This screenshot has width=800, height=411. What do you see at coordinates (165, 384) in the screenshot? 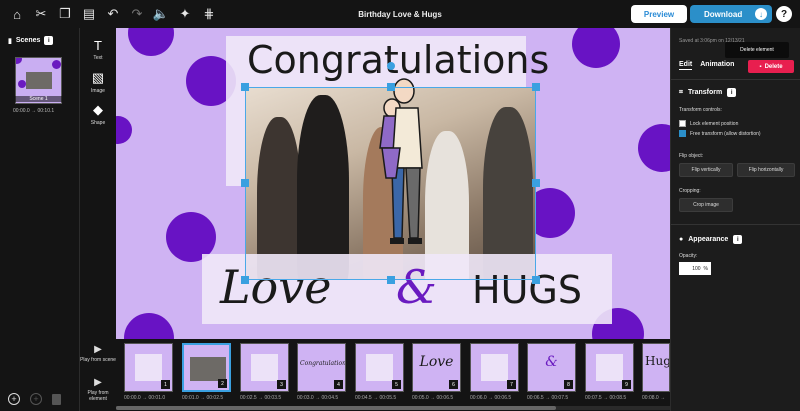
I see `frame-number: 1` at bounding box center [165, 384].